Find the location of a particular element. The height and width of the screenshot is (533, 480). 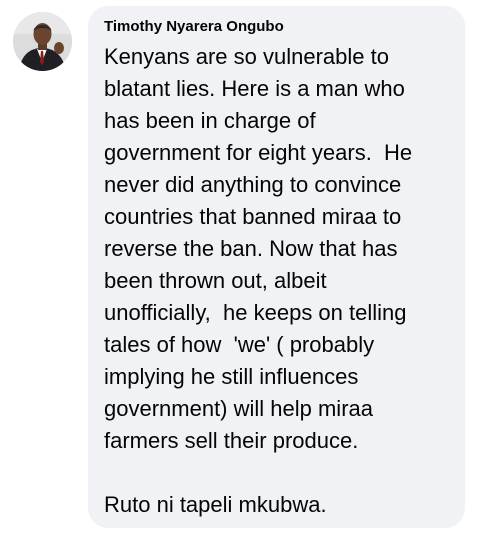

comment-line: implying he still influences is located at coordinates (231, 376).